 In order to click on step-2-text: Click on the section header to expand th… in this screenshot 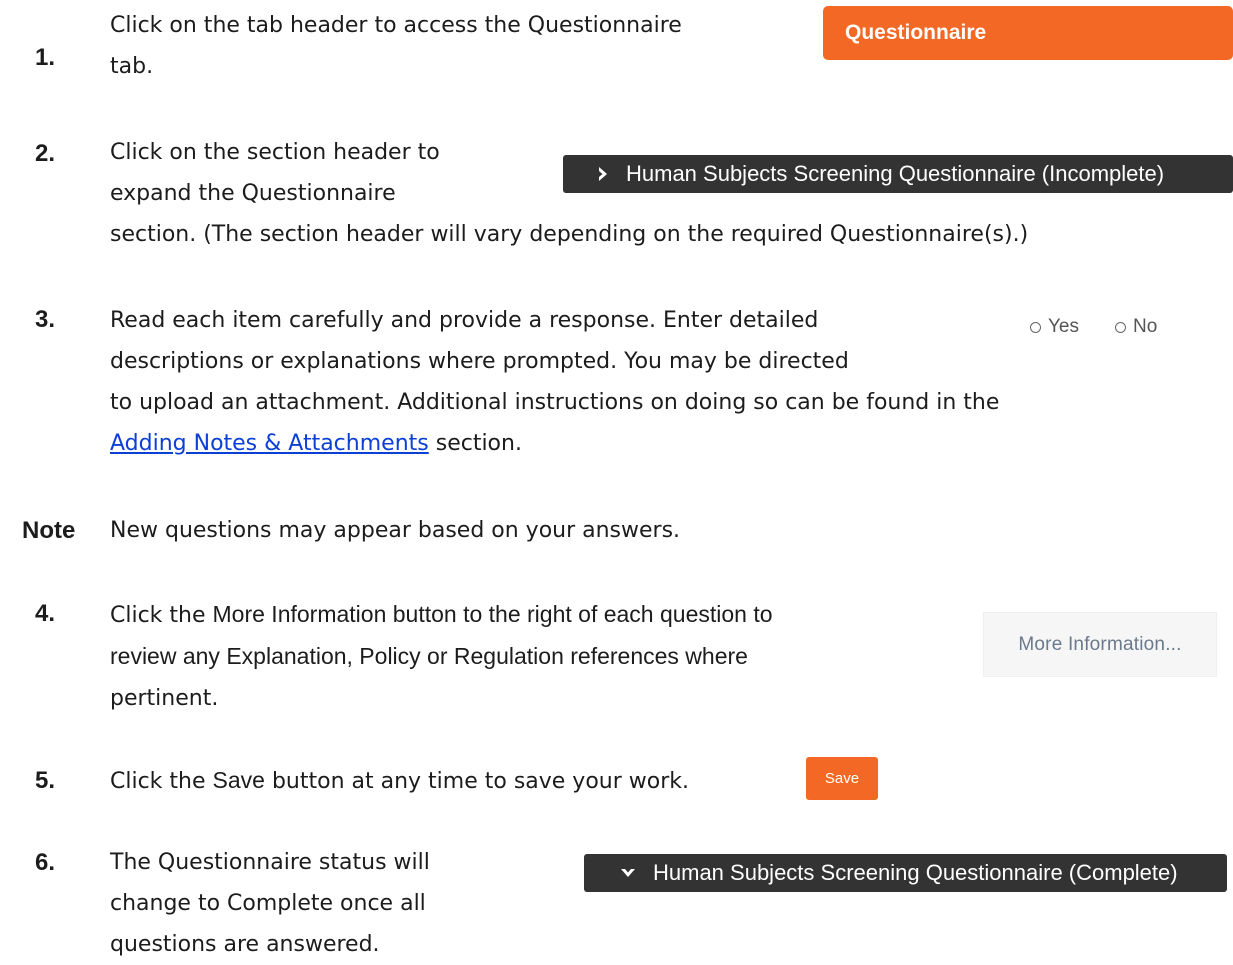, I will do `click(569, 193)`.